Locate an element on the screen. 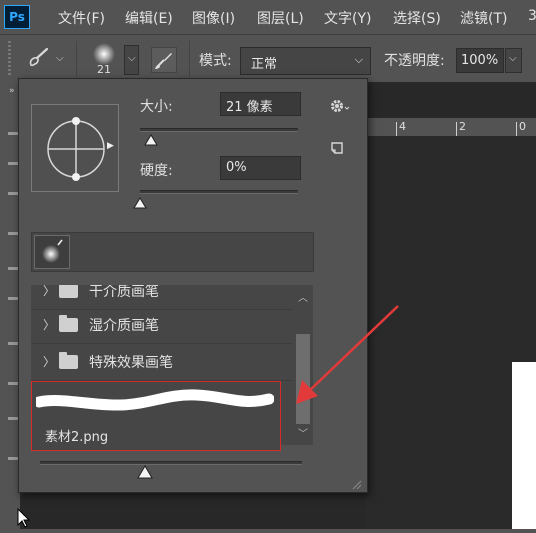  hardness-label: 硬度: is located at coordinates (156, 171).